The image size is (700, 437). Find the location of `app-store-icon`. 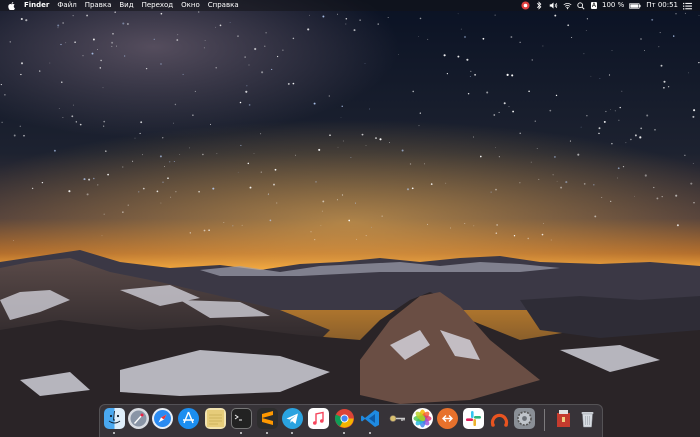

app-store-icon is located at coordinates (188, 418).